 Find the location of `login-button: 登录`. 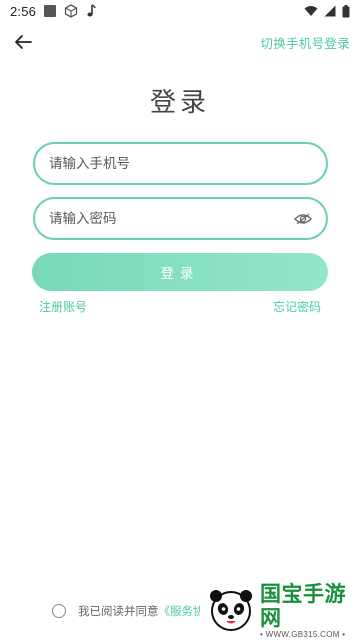

login-button: 登录 is located at coordinates (180, 272).